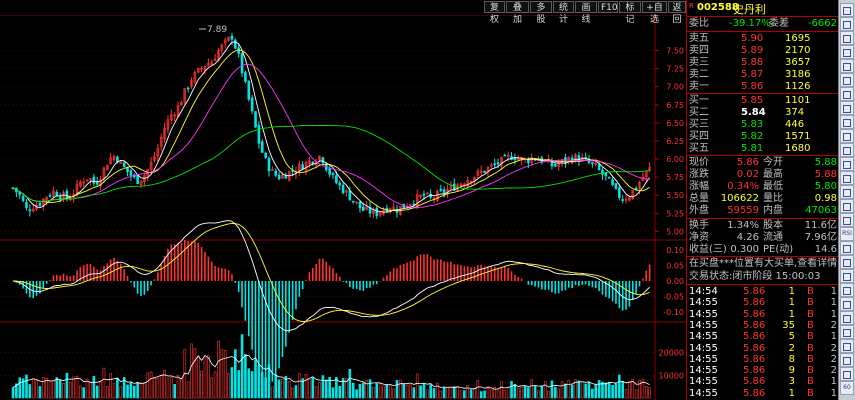 The width and height of the screenshot is (855, 400). I want to click on big-order-notice: 在买盘***位置有大买单,查看详情, so click(763, 264).